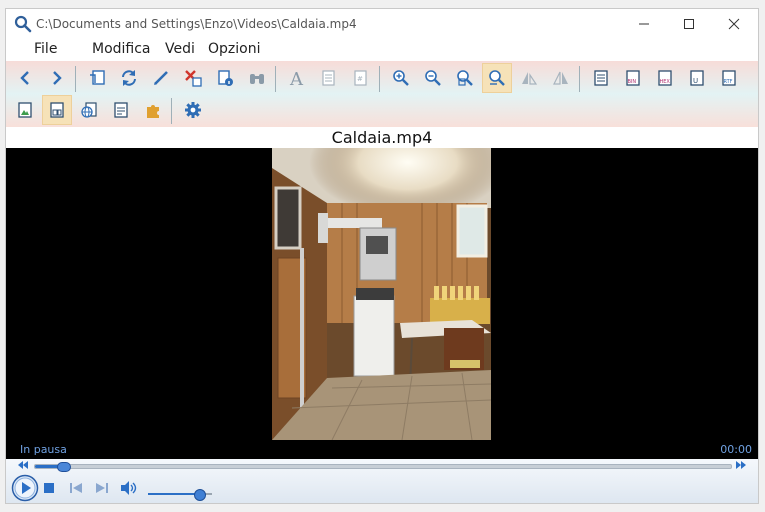 This screenshot has width=765, height=512. What do you see at coordinates (25, 110) in the screenshot?
I see `image-view-icon` at bounding box center [25, 110].